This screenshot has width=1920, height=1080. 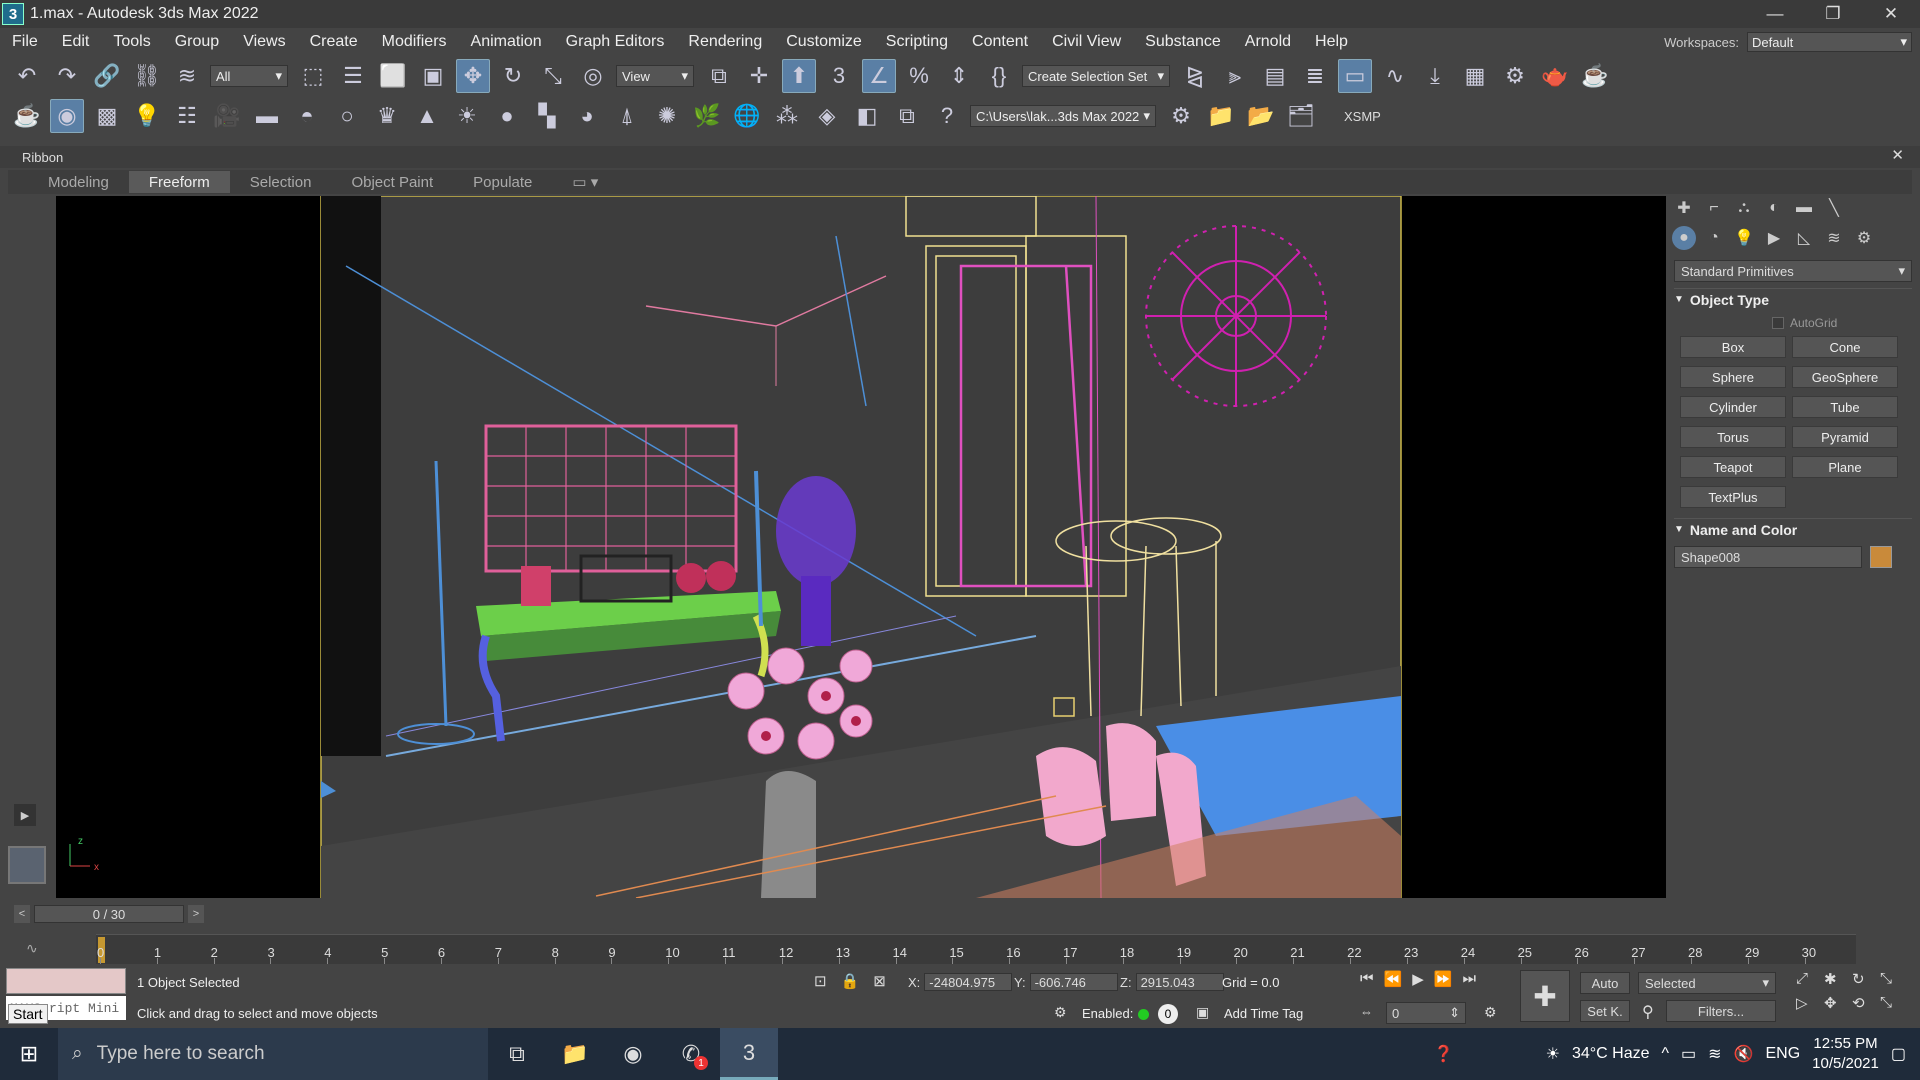 I want to click on 3dsmax-taskbar-icon: 3, so click(x=749, y=1054).